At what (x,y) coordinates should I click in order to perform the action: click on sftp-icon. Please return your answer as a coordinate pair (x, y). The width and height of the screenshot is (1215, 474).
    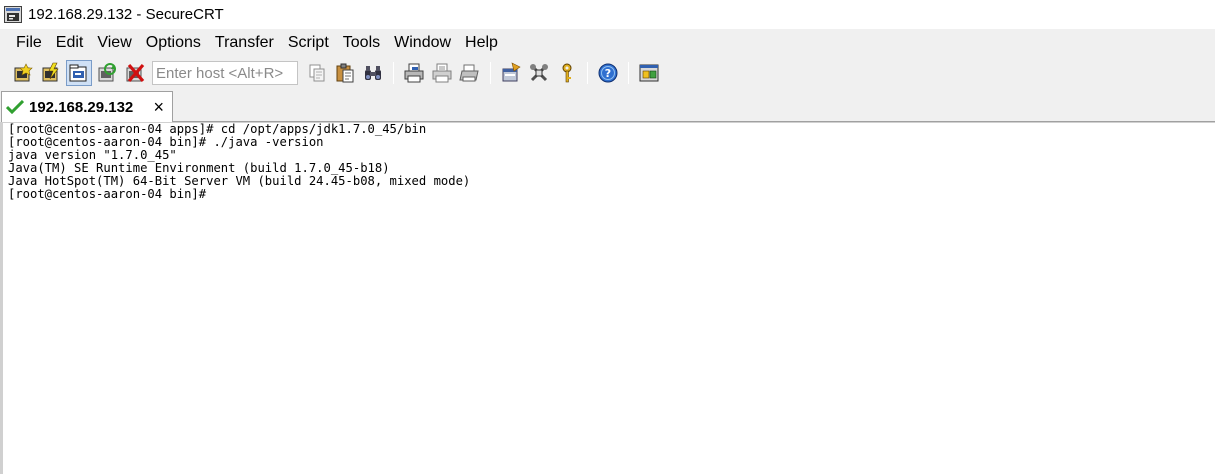
    Looking at the image, I should click on (649, 73).